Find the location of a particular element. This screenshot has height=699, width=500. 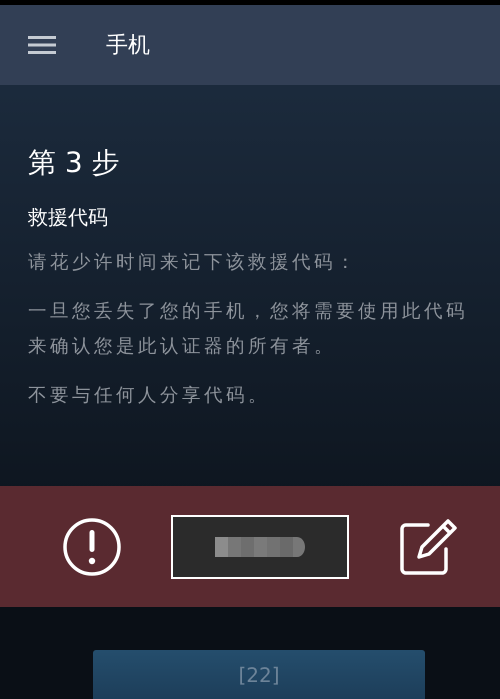

instruction-text: 不要与任何人分享代码。 is located at coordinates (149, 396).